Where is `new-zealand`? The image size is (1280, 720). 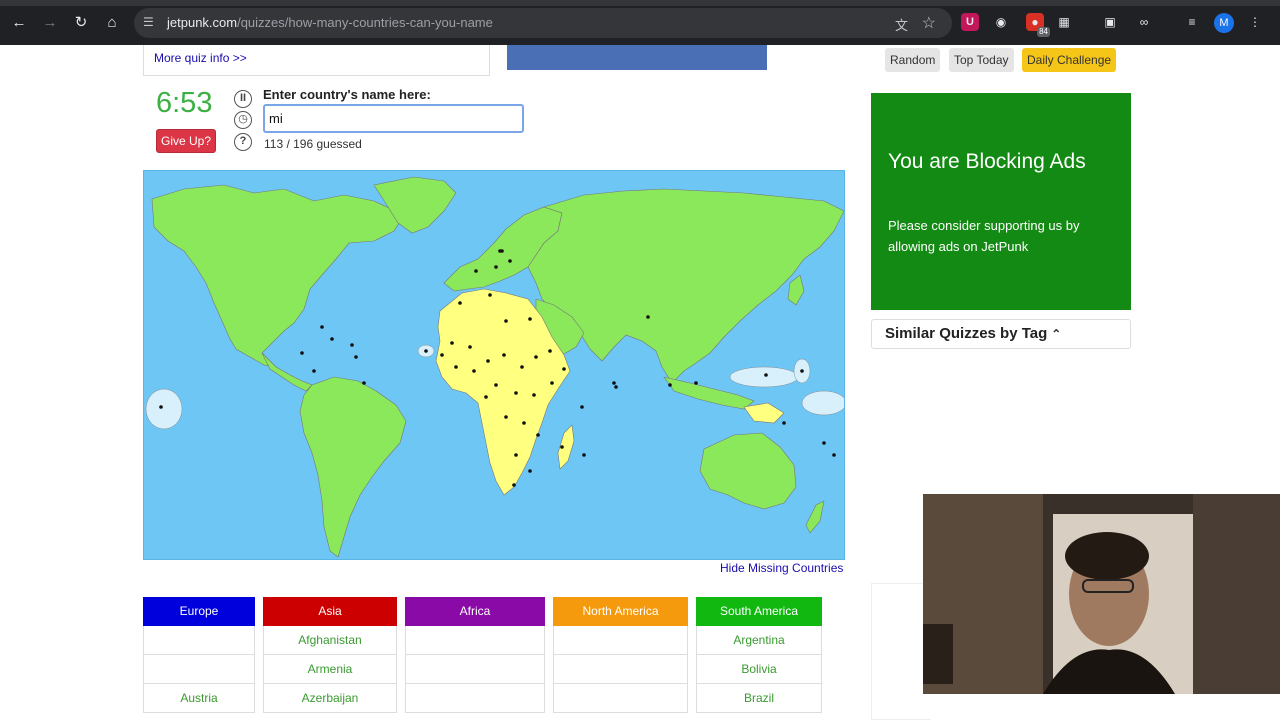
new-zealand is located at coordinates (815, 517).